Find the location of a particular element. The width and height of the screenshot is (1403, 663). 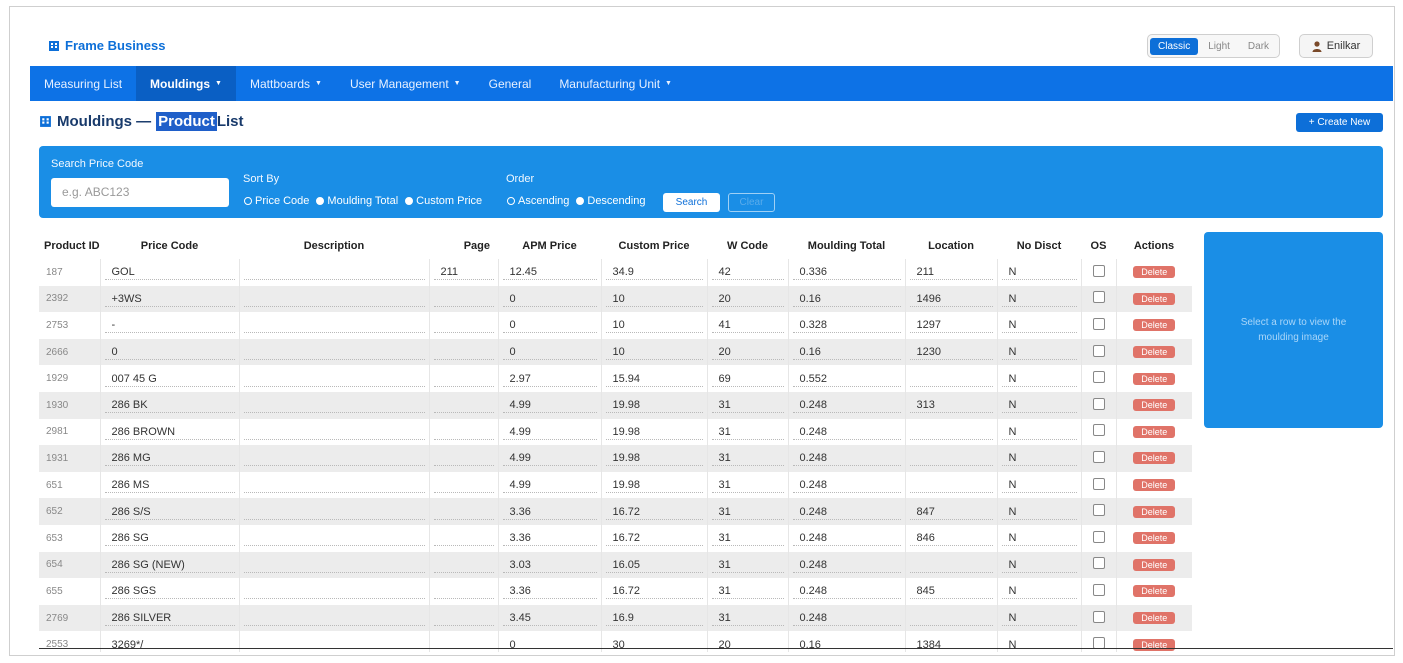

table-row: 652 286 S/S 3.36 16.72 31 0.248 847 N Delete is located at coordinates (615, 511).